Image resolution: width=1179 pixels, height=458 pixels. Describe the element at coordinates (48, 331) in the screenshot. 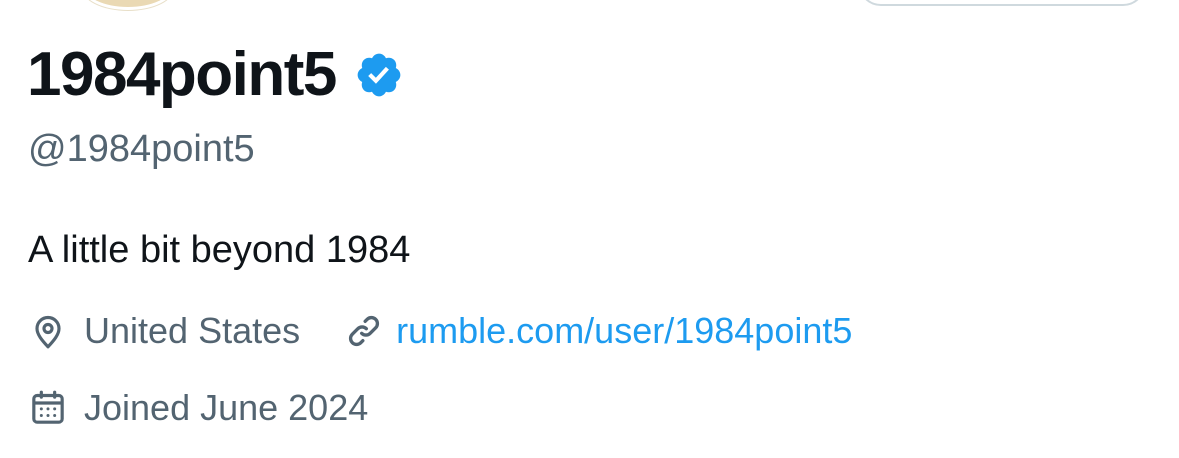

I see `location-pin-icon` at that location.